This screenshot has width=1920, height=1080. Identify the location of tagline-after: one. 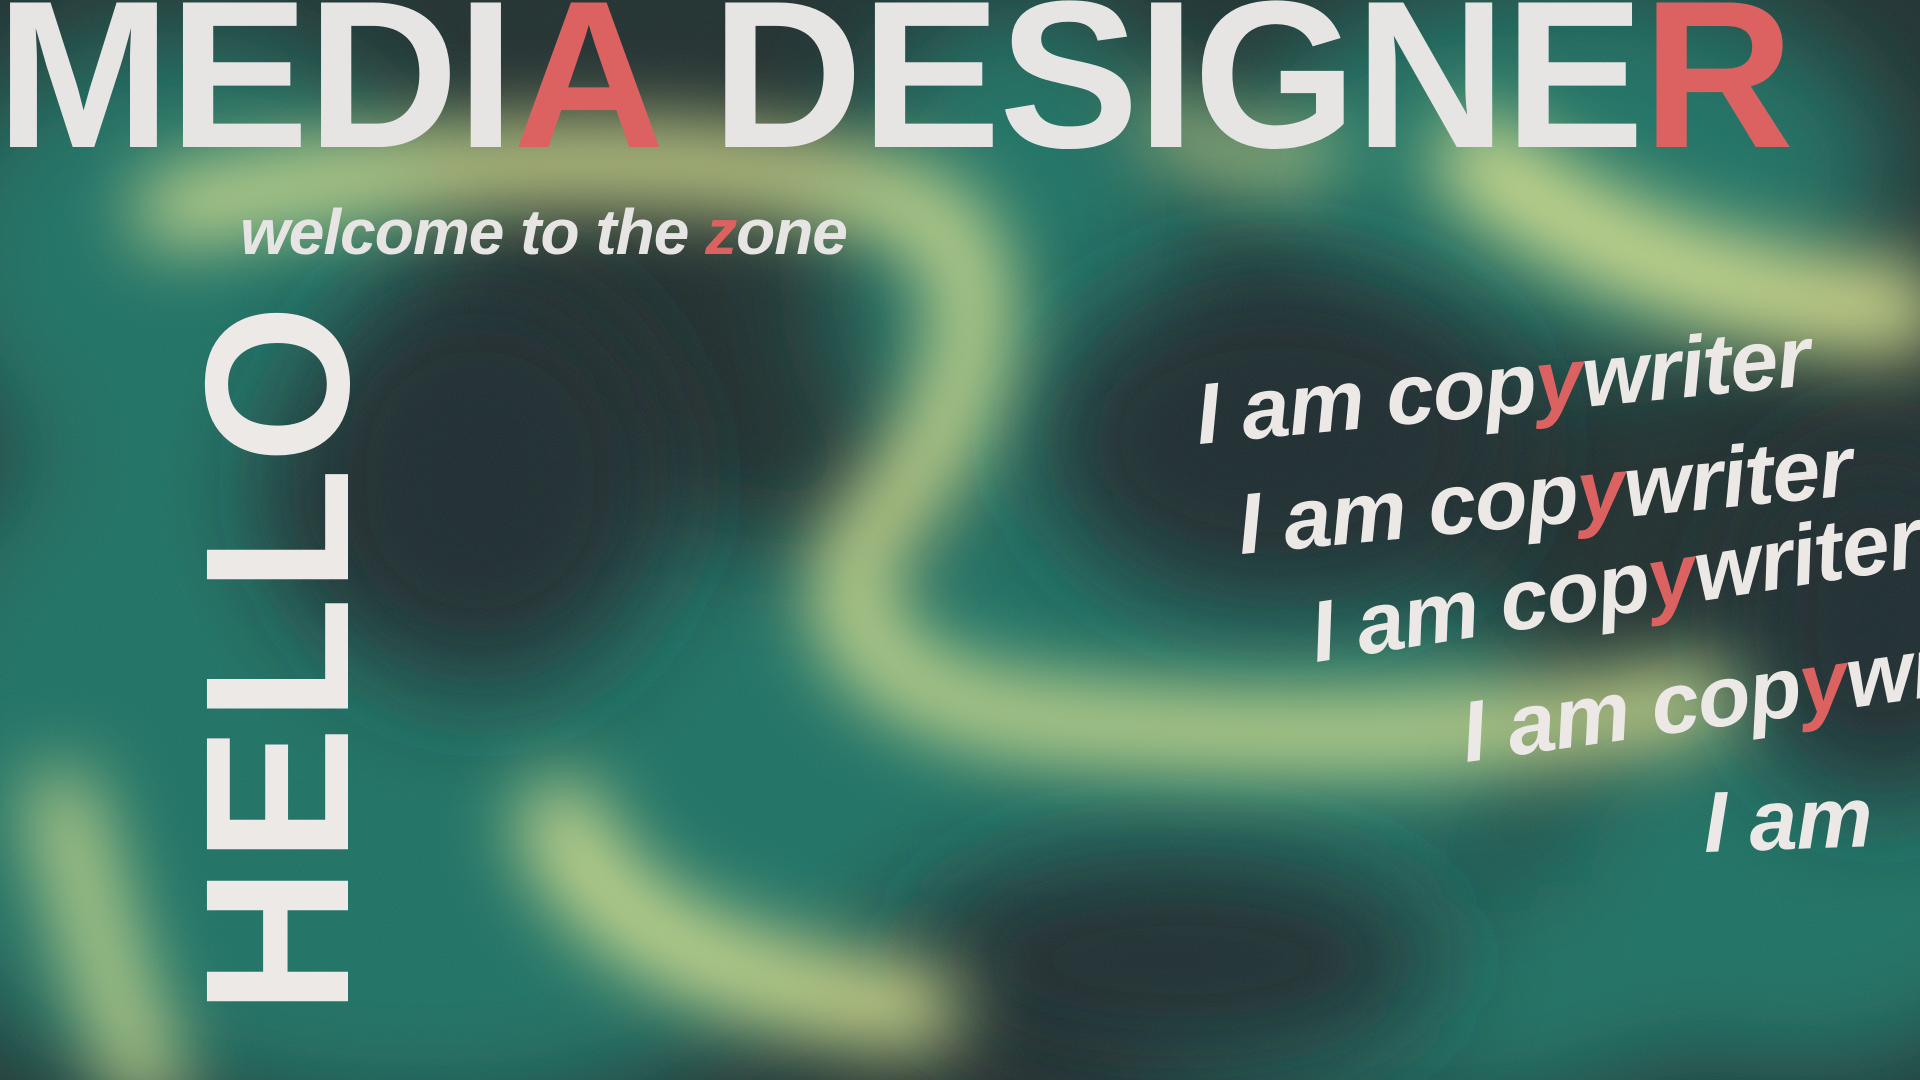
(792, 232).